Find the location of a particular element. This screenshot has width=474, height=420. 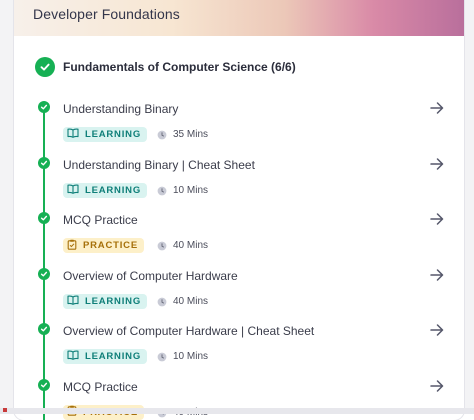

practice-tag: PRACTICE is located at coordinates (103, 245).